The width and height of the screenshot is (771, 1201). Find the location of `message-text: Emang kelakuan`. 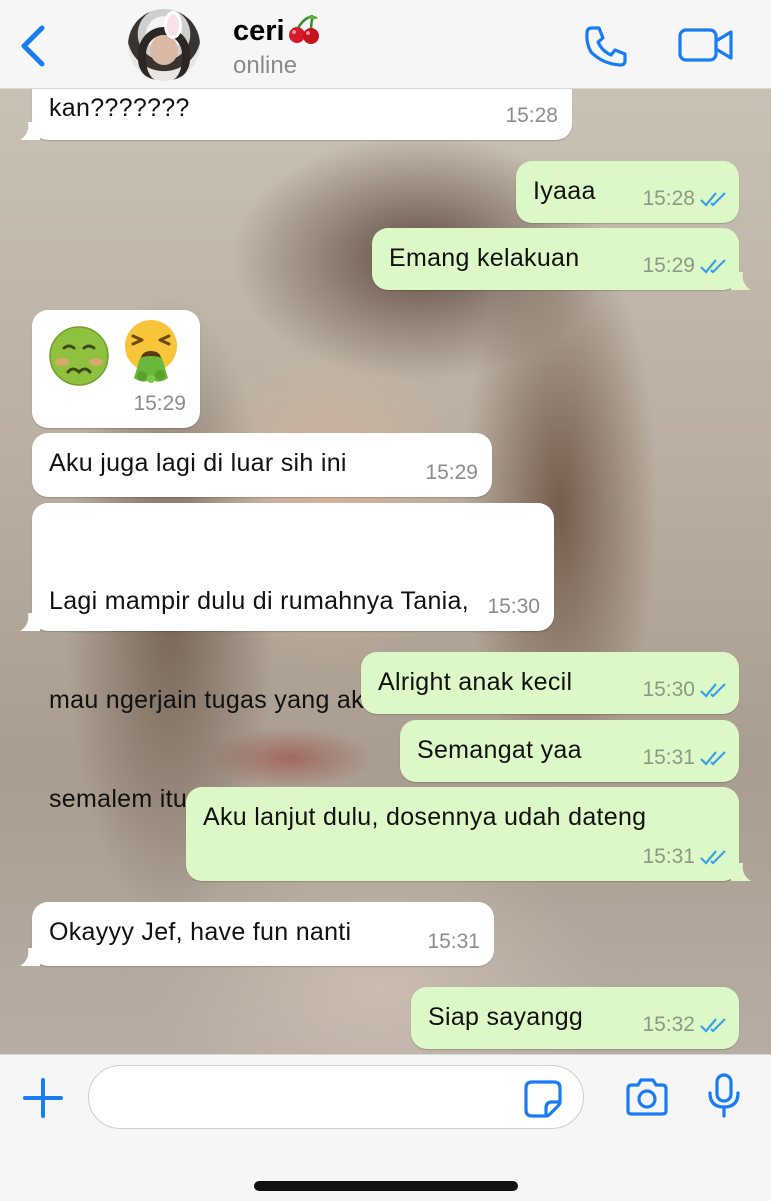

message-text: Emang kelakuan is located at coordinates (484, 258).